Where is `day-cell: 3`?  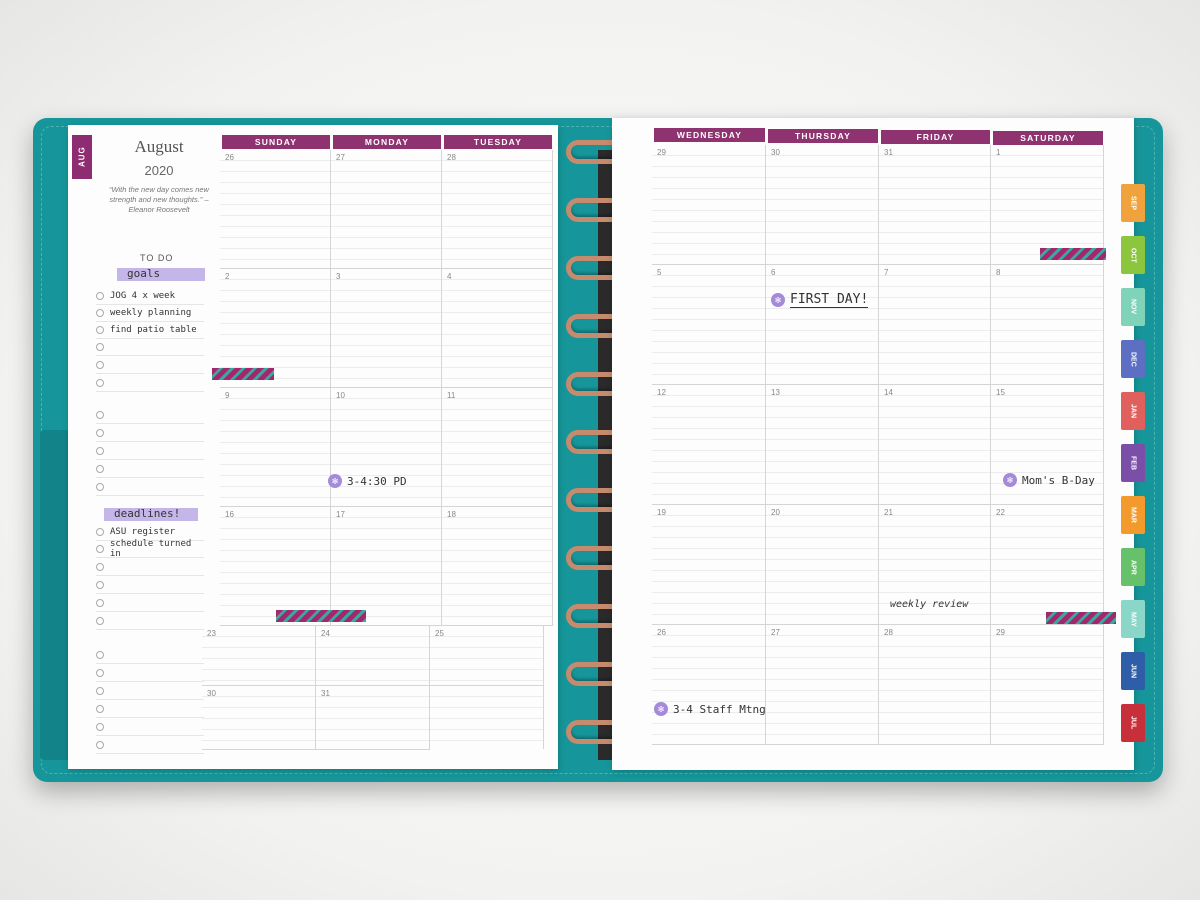
day-cell: 3 is located at coordinates (386, 328).